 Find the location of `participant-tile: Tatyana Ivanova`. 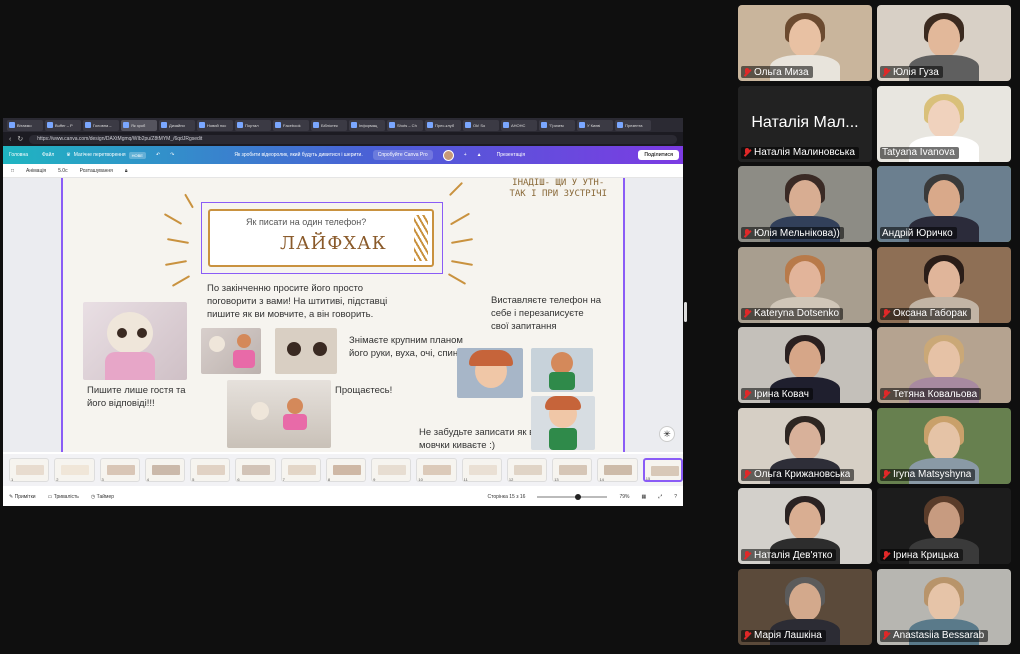

participant-tile: Tatyana Ivanova is located at coordinates (944, 123).